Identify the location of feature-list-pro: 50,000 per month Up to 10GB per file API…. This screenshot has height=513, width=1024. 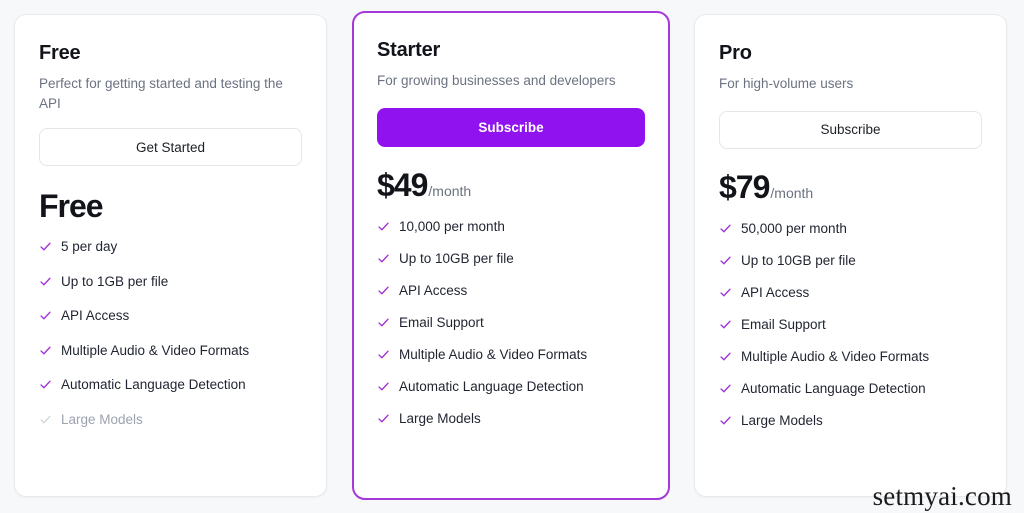
(850, 325).